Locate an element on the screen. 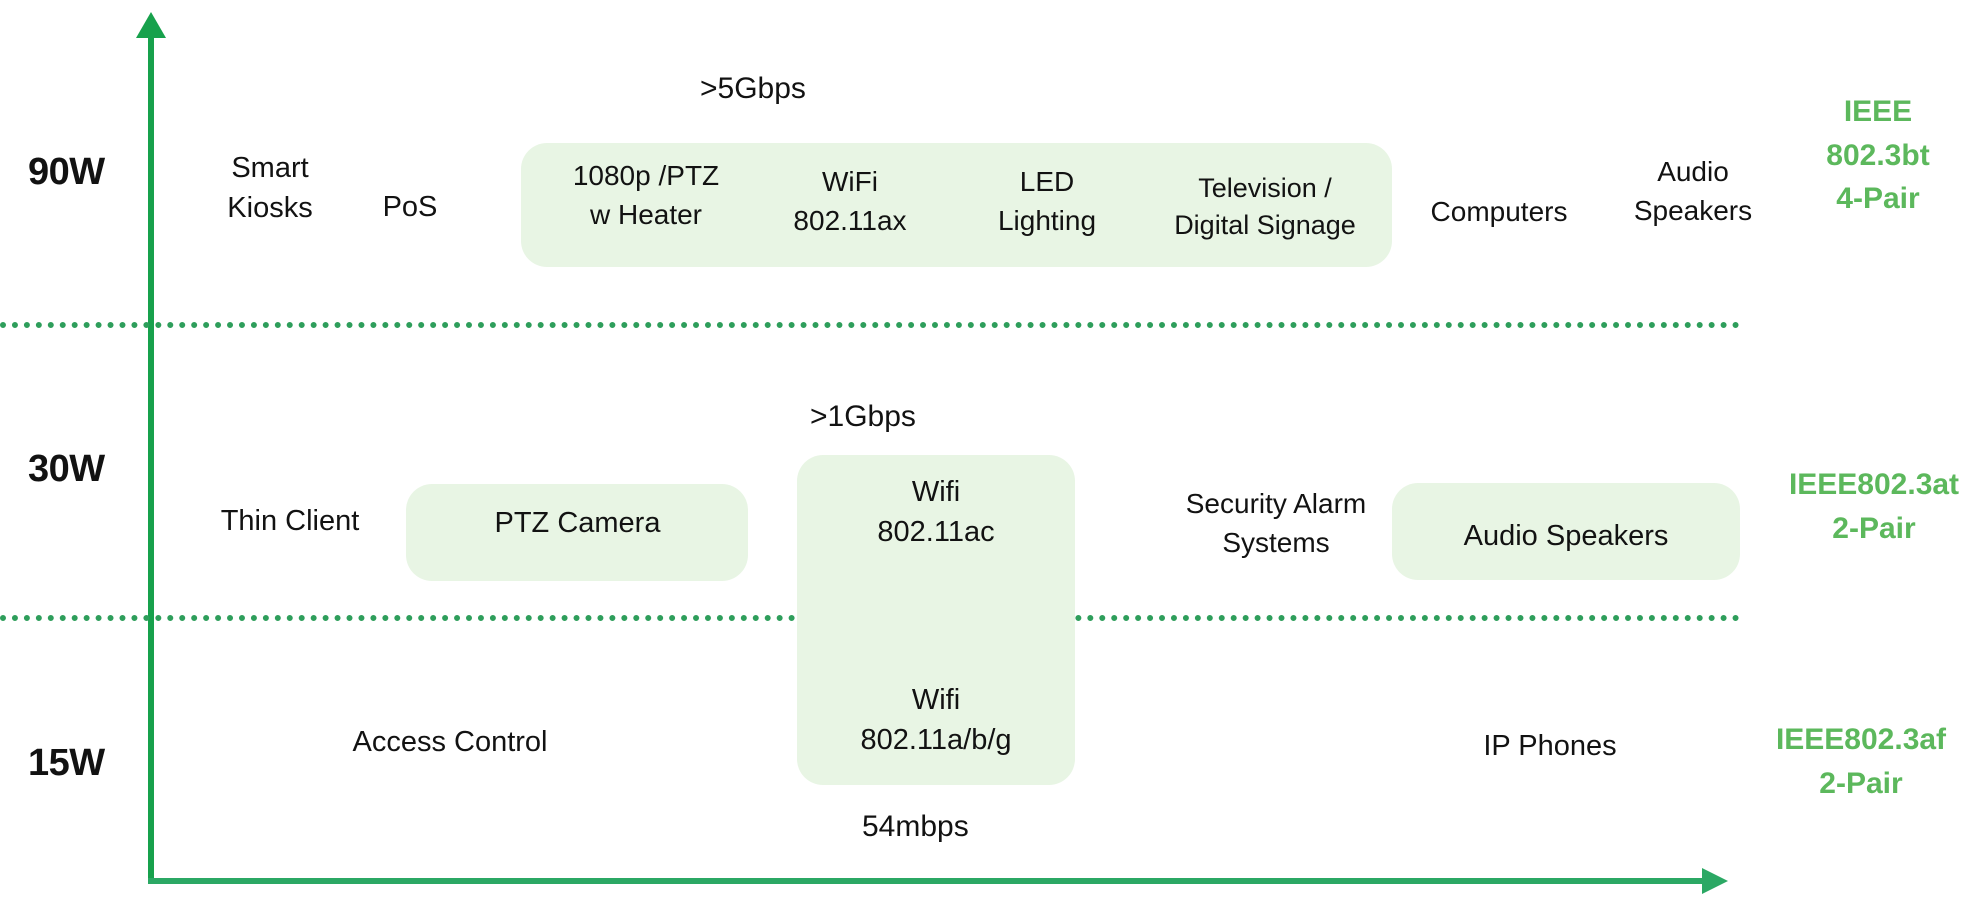 The image size is (1982, 901). device-label-line1: Thin Client is located at coordinates (290, 521).